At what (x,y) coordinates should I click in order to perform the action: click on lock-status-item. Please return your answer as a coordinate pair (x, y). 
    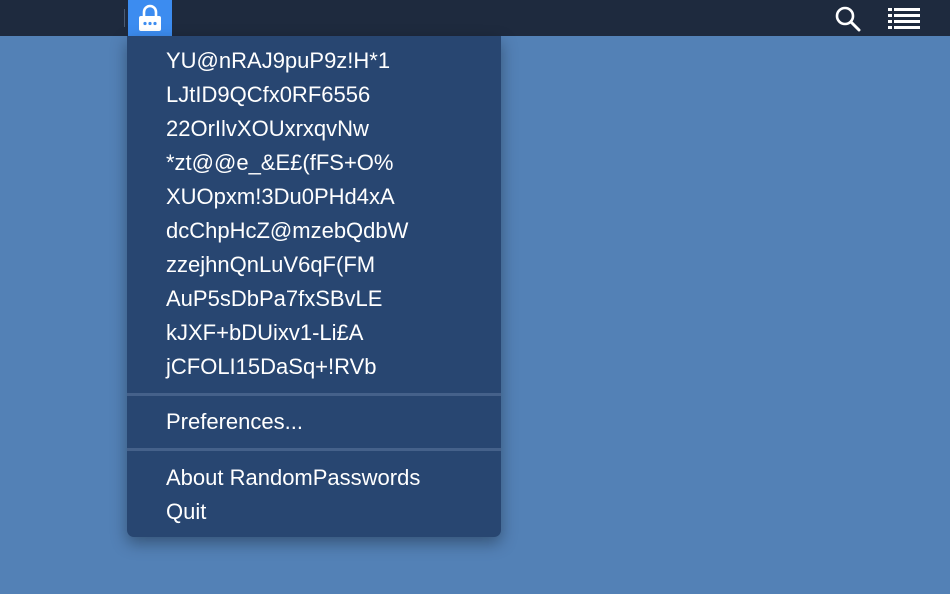
    Looking at the image, I should click on (150, 18).